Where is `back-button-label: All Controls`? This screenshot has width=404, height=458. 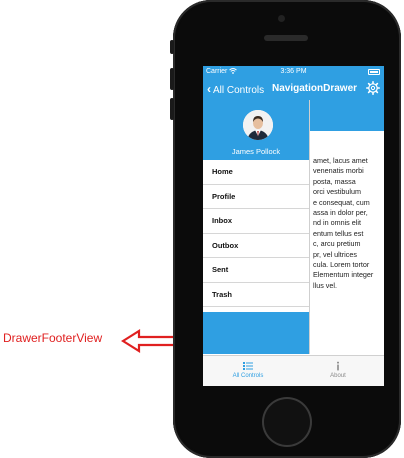
back-button-label: All Controls is located at coordinates (239, 90).